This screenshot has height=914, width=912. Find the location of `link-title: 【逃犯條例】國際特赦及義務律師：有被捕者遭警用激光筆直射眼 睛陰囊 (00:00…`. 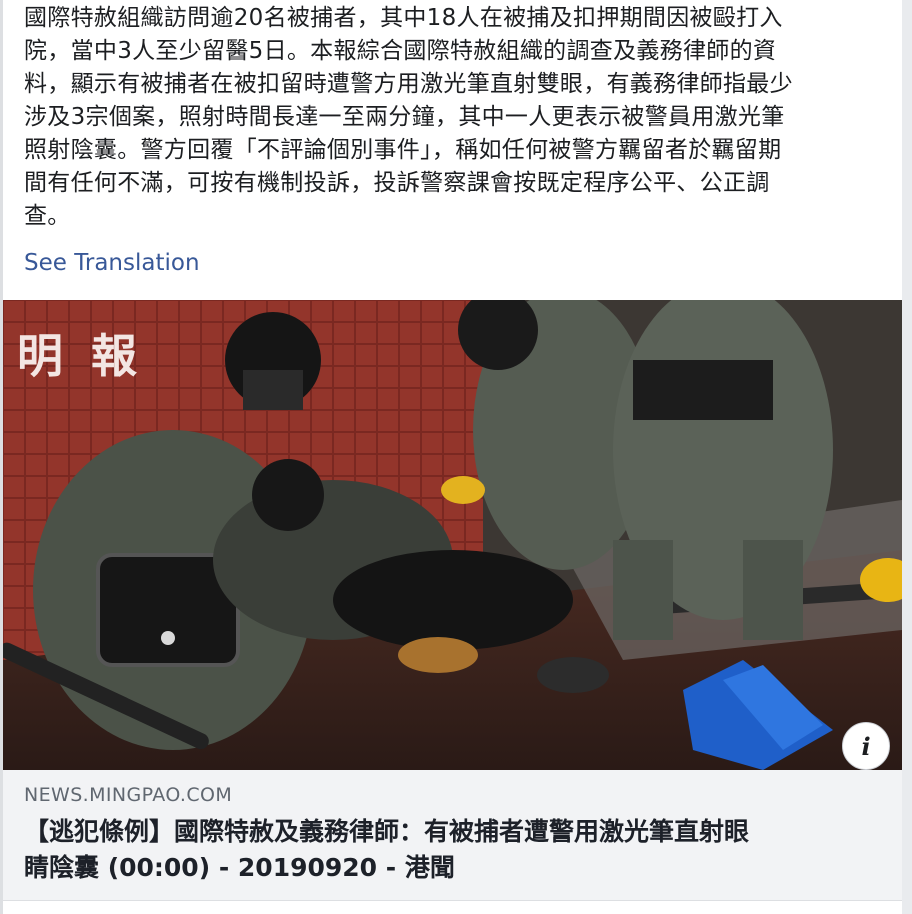

link-title: 【逃犯條例】國際特赦及義務律師：有被捕者遭警用激光筆直射眼 睛陰囊 (00:00… is located at coordinates (454, 850).